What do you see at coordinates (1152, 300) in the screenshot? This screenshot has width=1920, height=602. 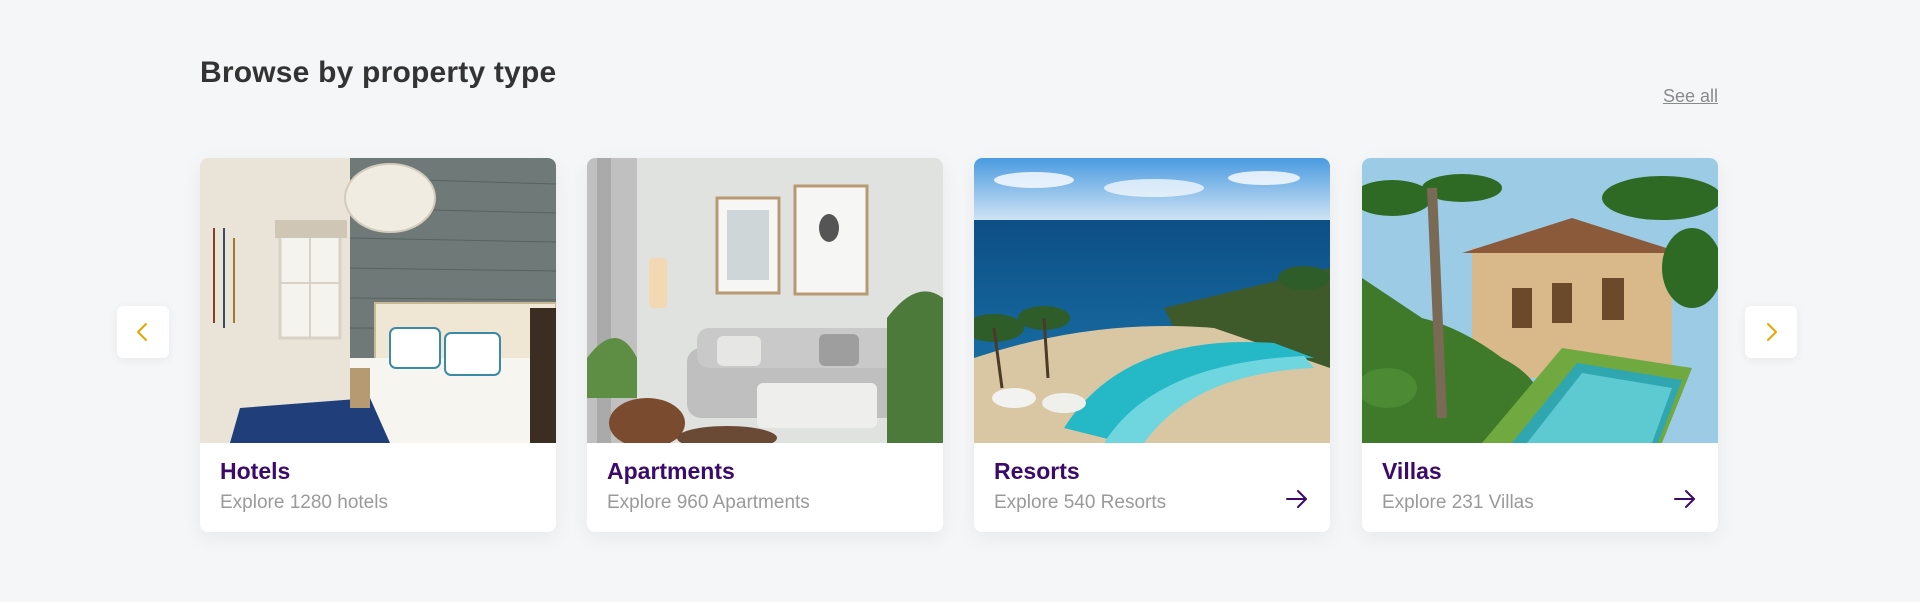 I see `resort-pool-ocean-photo` at bounding box center [1152, 300].